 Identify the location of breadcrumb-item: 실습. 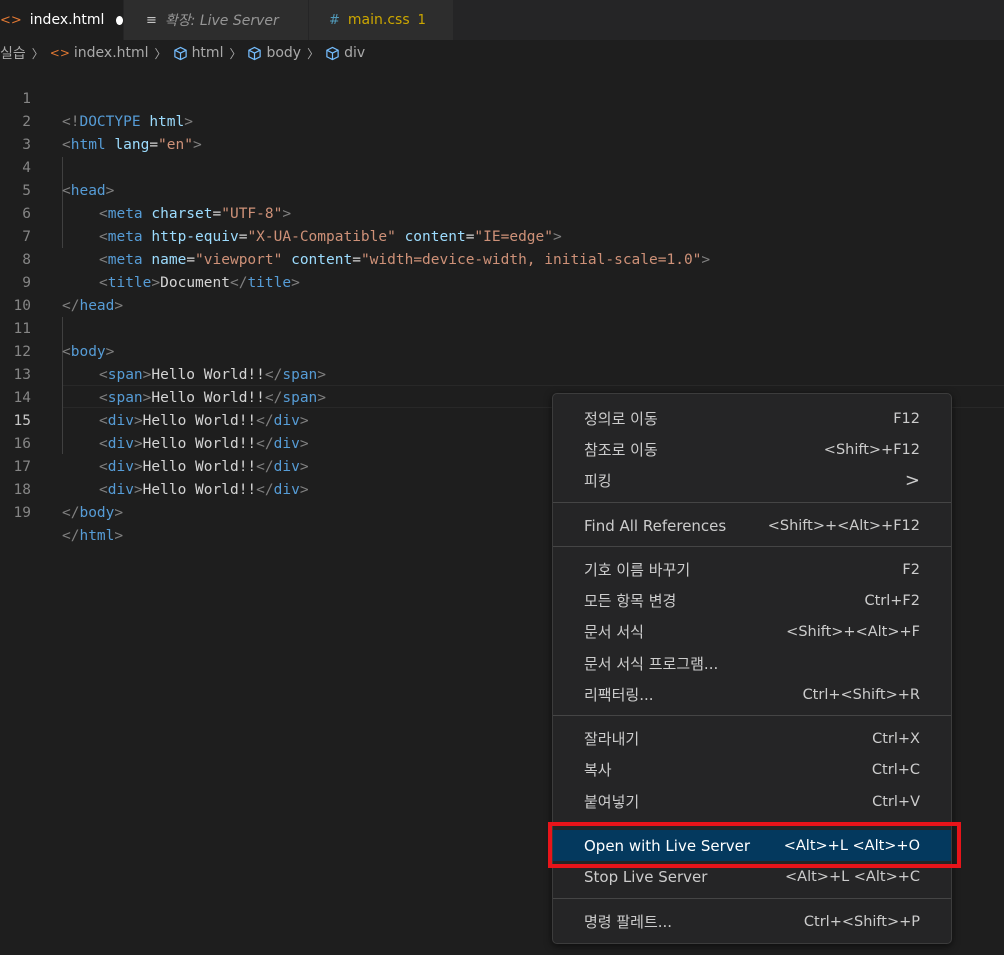
(13, 53).